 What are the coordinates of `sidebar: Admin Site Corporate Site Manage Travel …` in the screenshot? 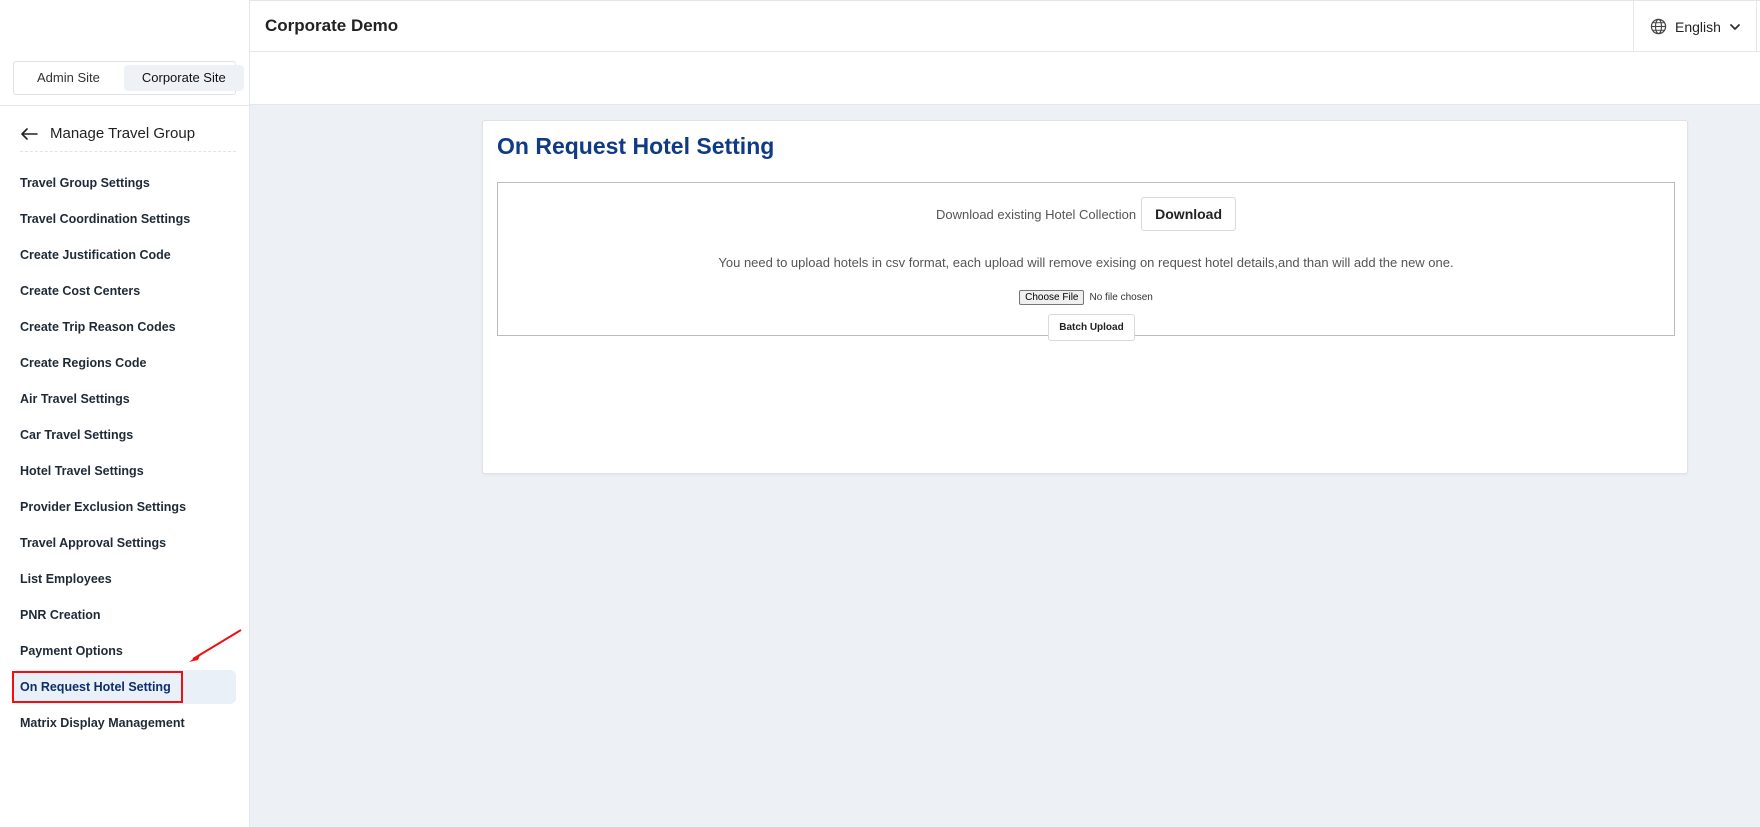 It's located at (125, 413).